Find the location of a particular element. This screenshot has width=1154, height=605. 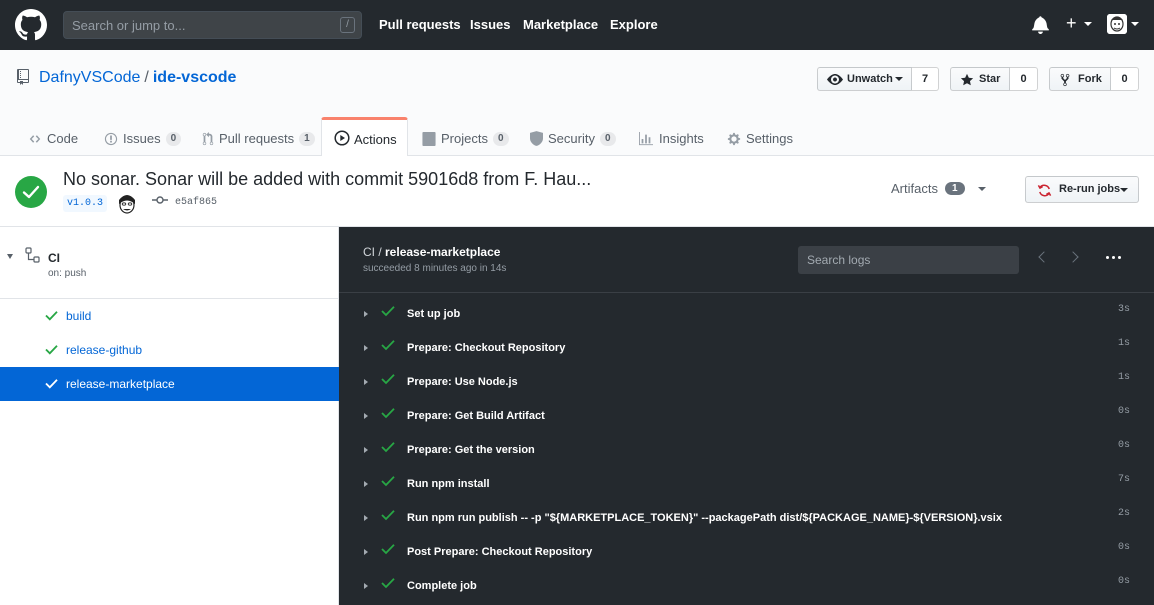

tab-issues-label: Issues is located at coordinates (142, 138).